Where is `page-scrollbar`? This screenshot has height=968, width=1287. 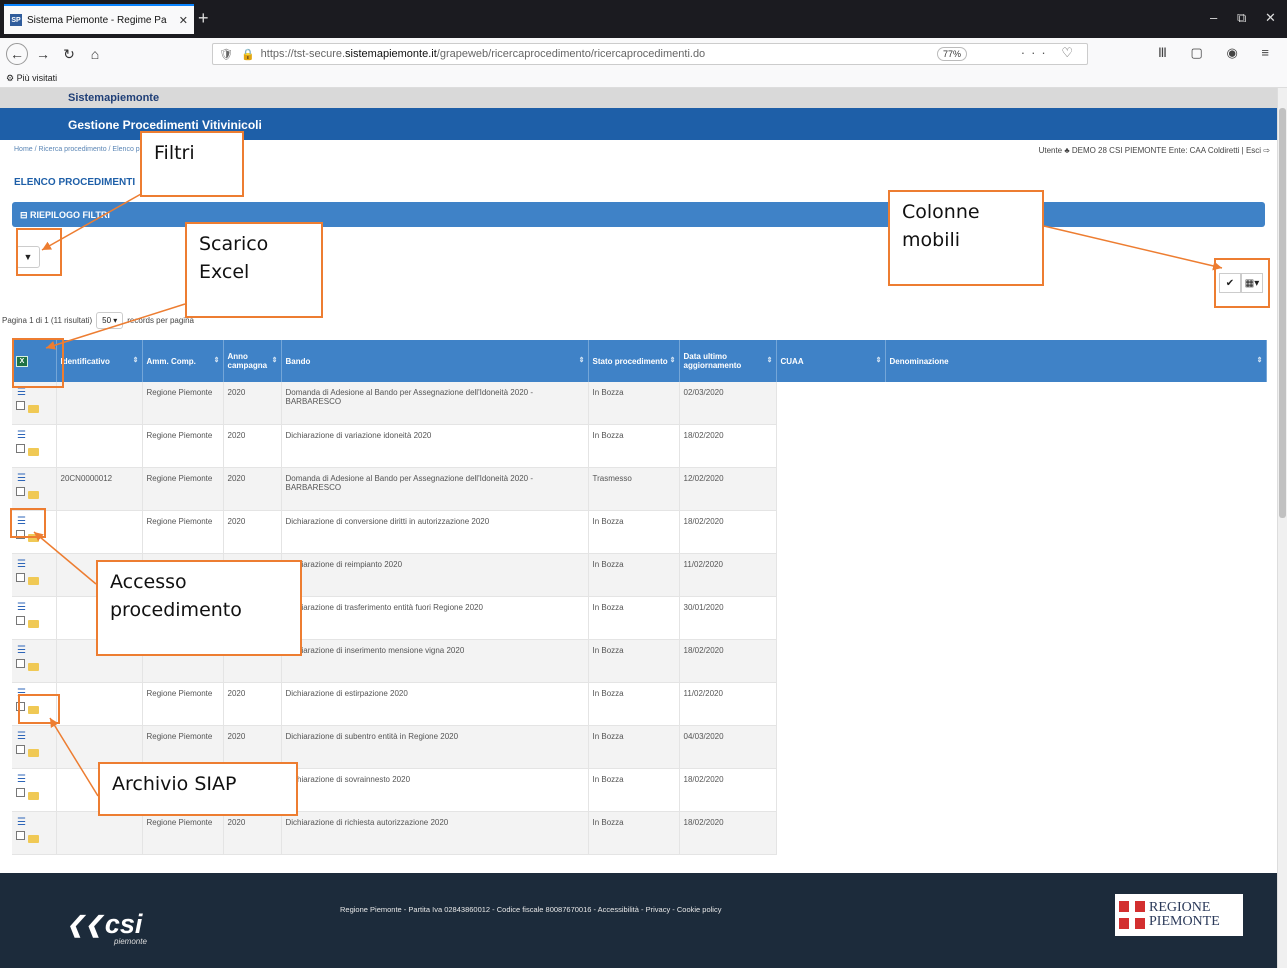 page-scrollbar is located at coordinates (1282, 528).